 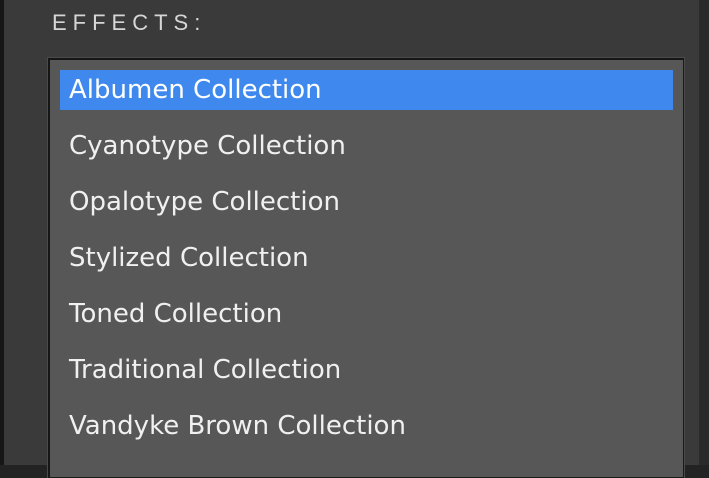 I want to click on effect-item-label: Toned Collection, so click(x=176, y=314).